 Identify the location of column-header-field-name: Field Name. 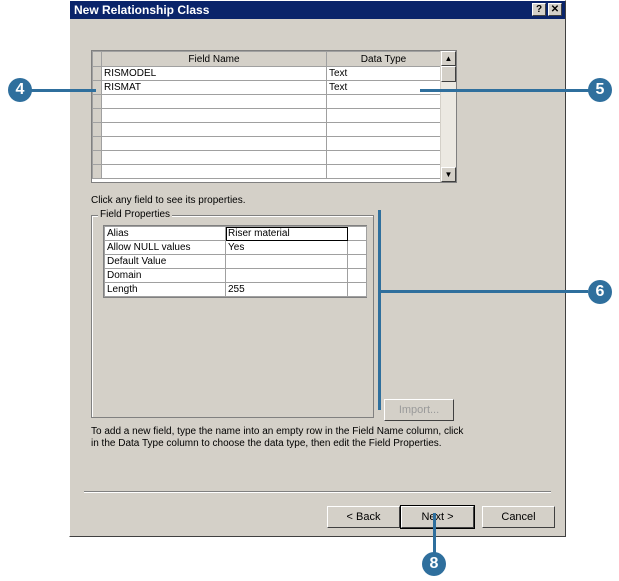
(214, 59).